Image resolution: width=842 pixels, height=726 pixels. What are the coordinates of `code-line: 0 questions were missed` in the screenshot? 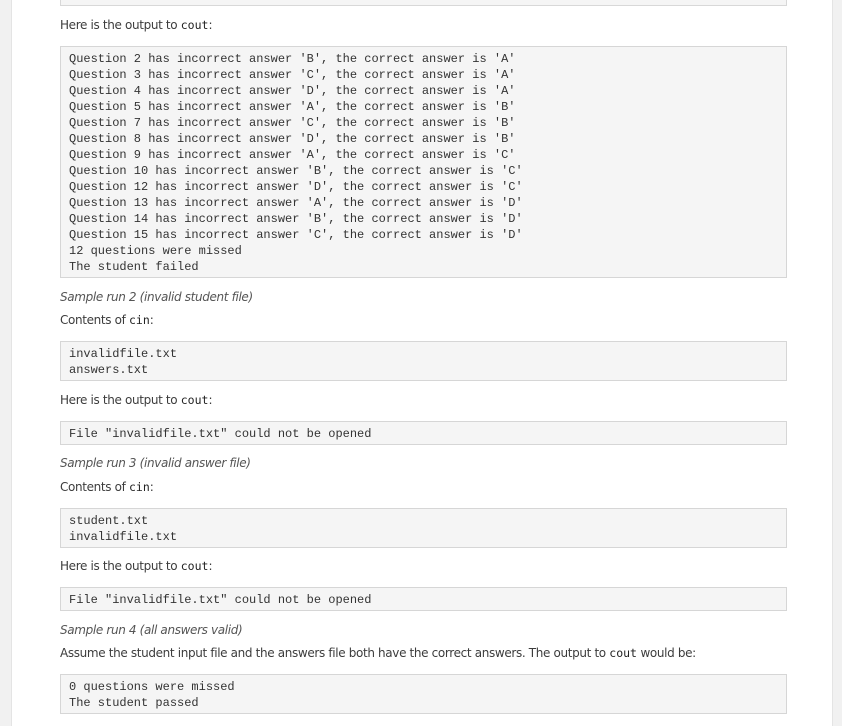 It's located at (152, 687).